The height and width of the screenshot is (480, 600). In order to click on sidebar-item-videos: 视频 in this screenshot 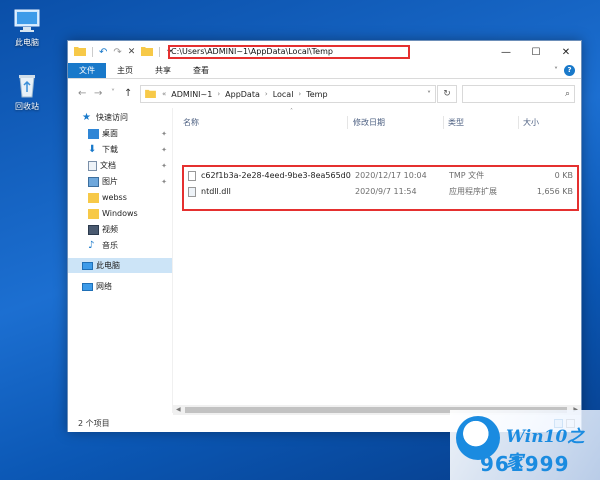, I will do `click(120, 229)`.